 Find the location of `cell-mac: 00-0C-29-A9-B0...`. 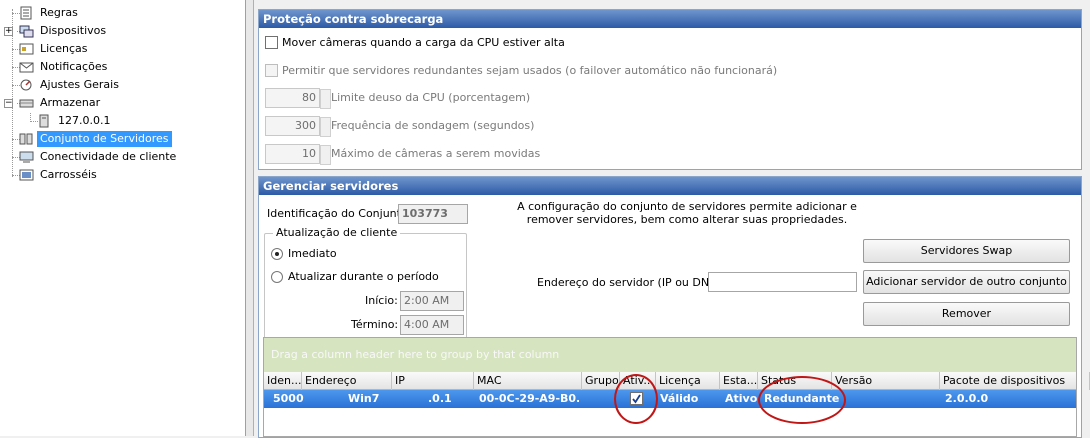

cell-mac: 00-0C-29-A9-B0... is located at coordinates (529, 398).